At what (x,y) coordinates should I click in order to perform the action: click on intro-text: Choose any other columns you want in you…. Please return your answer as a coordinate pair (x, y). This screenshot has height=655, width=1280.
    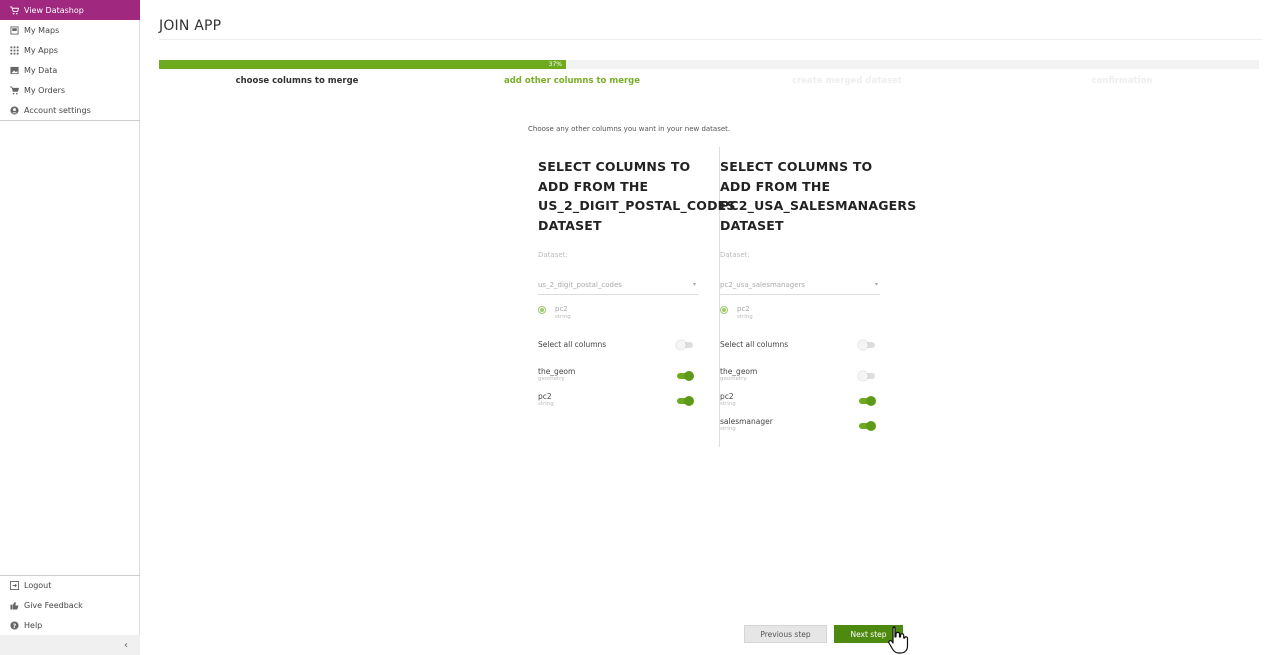
    Looking at the image, I should click on (629, 129).